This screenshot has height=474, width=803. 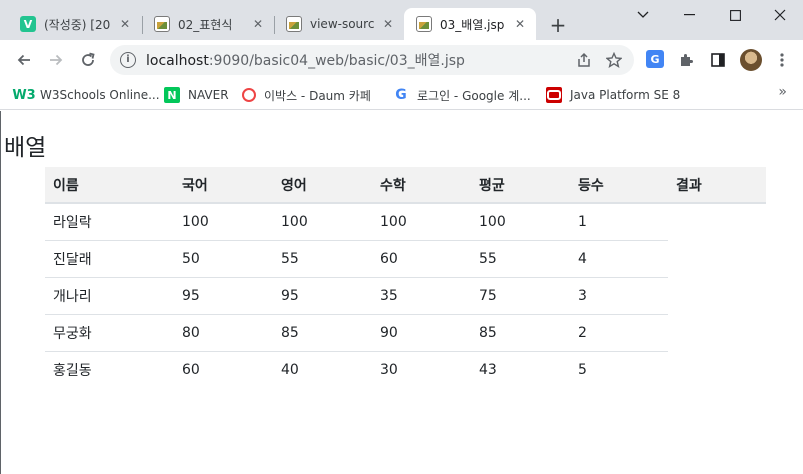 I want to click on close-icon, so click(x=780, y=15).